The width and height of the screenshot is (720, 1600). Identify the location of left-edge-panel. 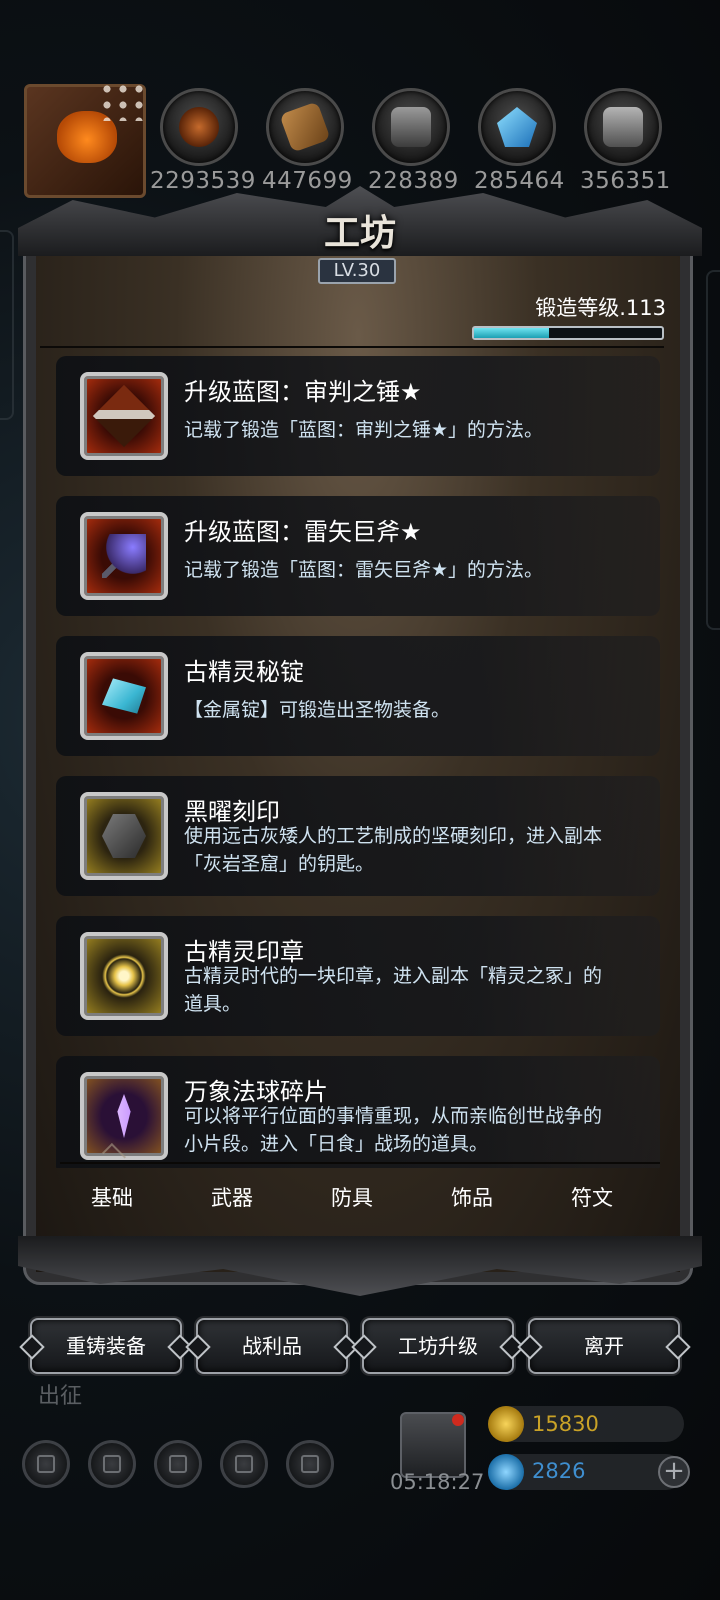
(7, 325).